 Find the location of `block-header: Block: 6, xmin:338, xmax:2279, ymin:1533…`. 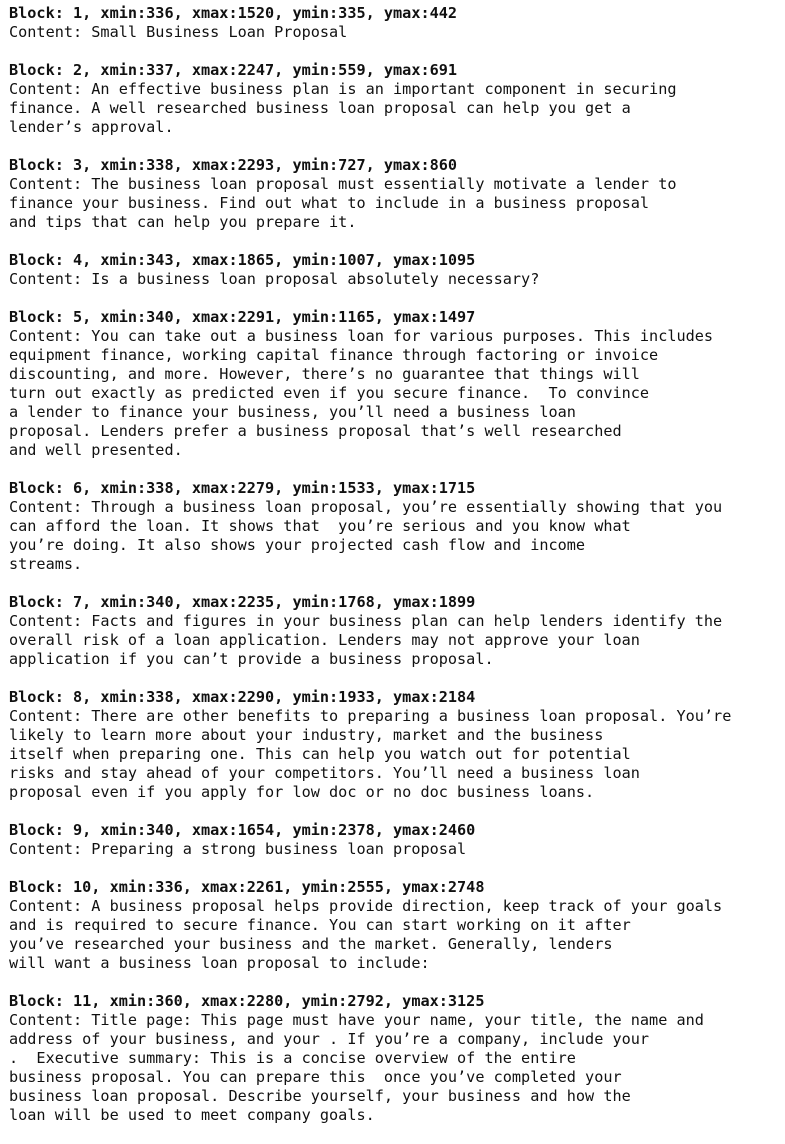

block-header: Block: 6, xmin:338, xmax:2279, ymin:1533… is located at coordinates (242, 488).